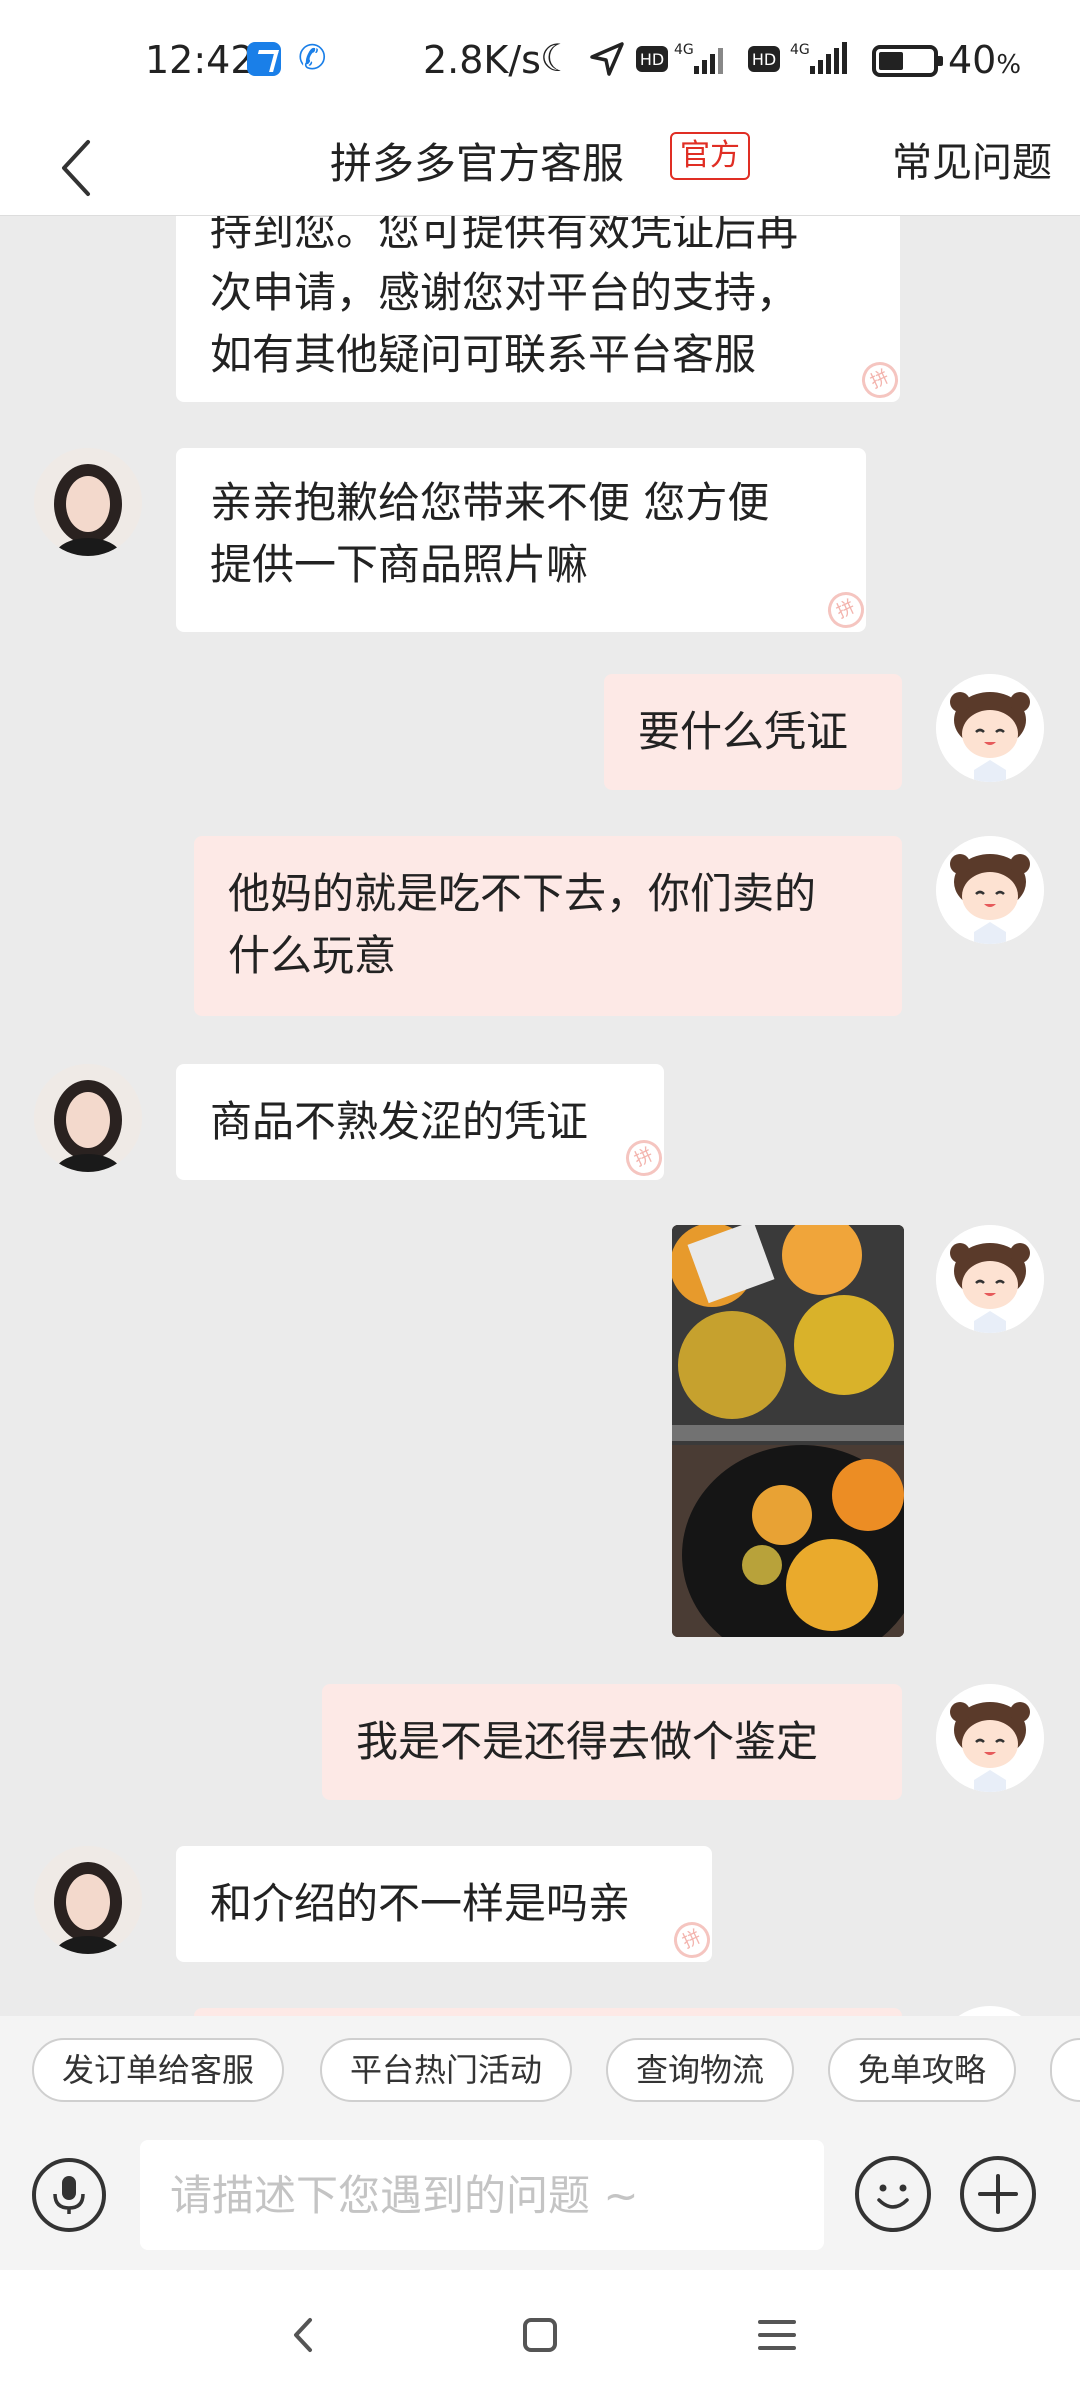  Describe the element at coordinates (652, 59) in the screenshot. I see `hd-label-1: HD` at that location.